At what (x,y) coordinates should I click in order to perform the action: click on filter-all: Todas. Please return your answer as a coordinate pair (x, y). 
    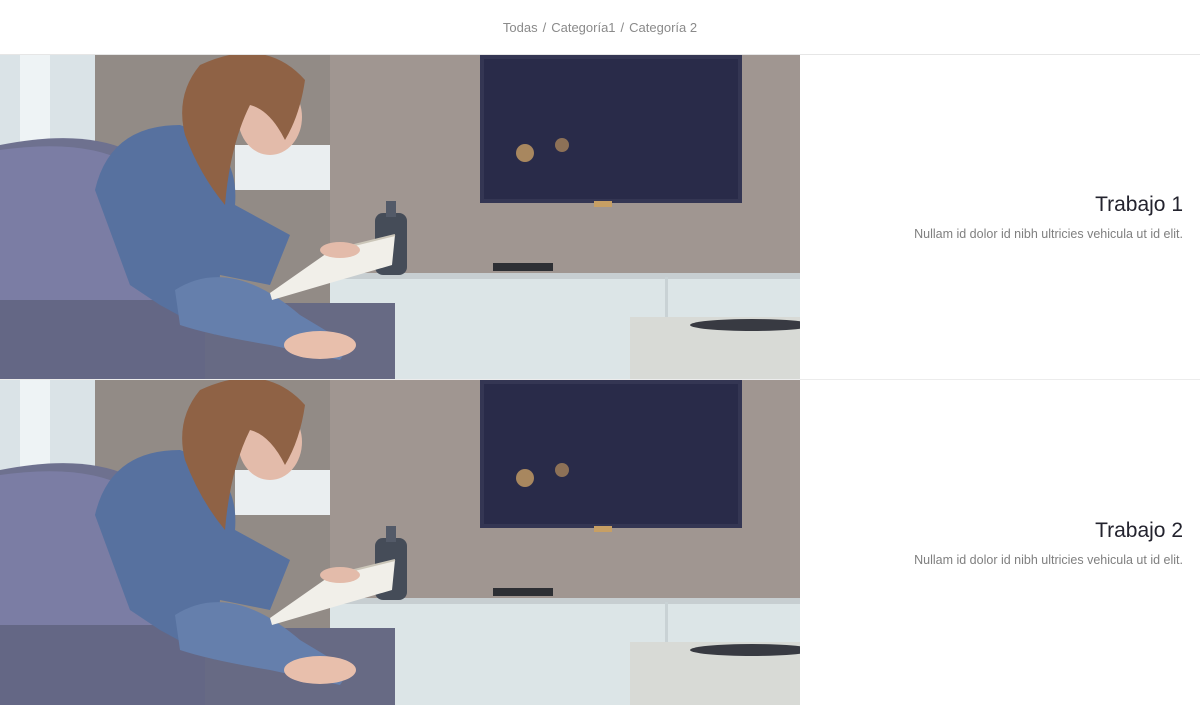
    Looking at the image, I should click on (520, 27).